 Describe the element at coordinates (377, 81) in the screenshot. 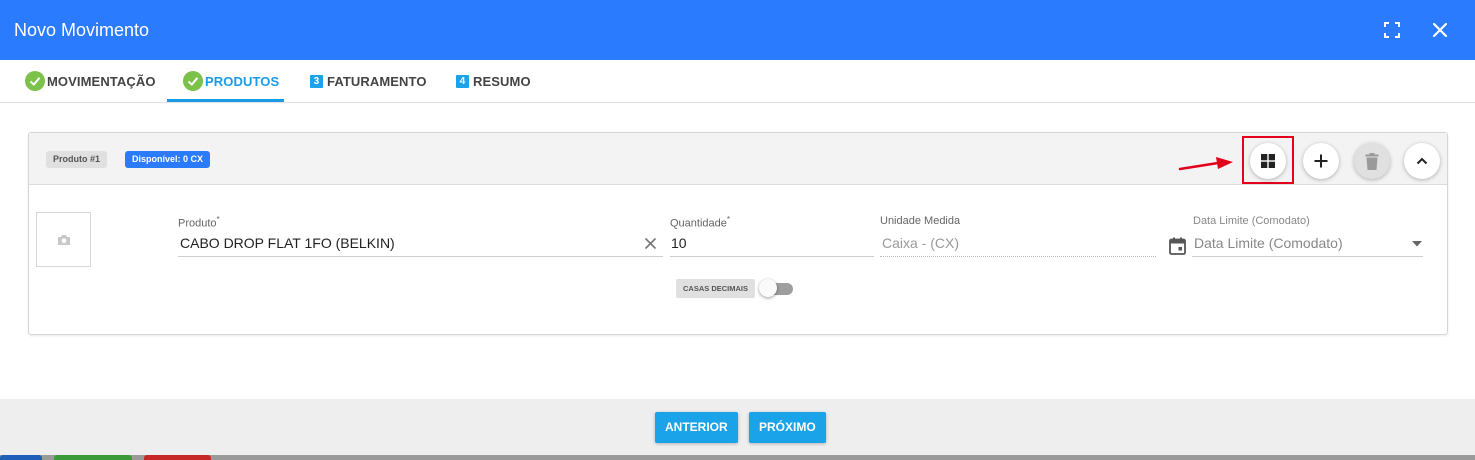

I see `tab-label: FATURAMENTO` at that location.